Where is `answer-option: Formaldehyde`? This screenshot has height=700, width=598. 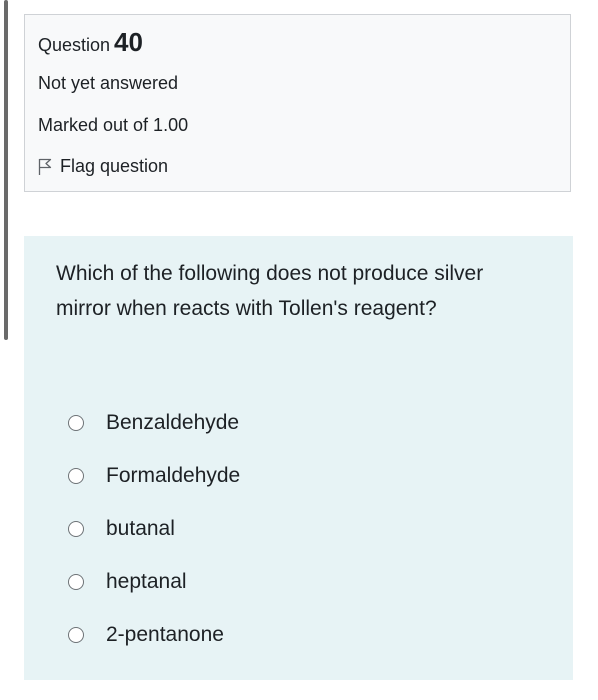
answer-option: Formaldehyde is located at coordinates (298, 475).